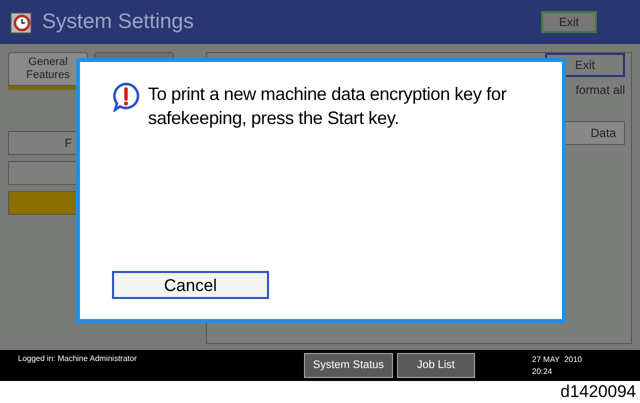 The width and height of the screenshot is (640, 403). Describe the element at coordinates (328, 106) in the screenshot. I see `dialog-message: To print a new machine data encryption key for safekeeping, press the Start key.` at that location.